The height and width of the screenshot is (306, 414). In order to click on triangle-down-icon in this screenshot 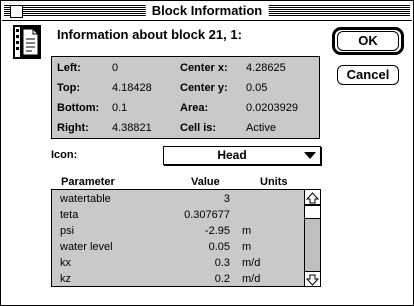, I will do `click(310, 155)`.